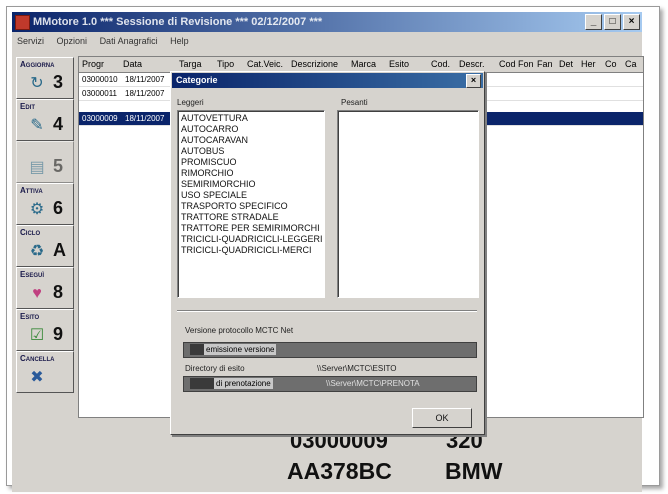 The image size is (668, 494). I want to click on attiva-key: 6, so click(58, 208).